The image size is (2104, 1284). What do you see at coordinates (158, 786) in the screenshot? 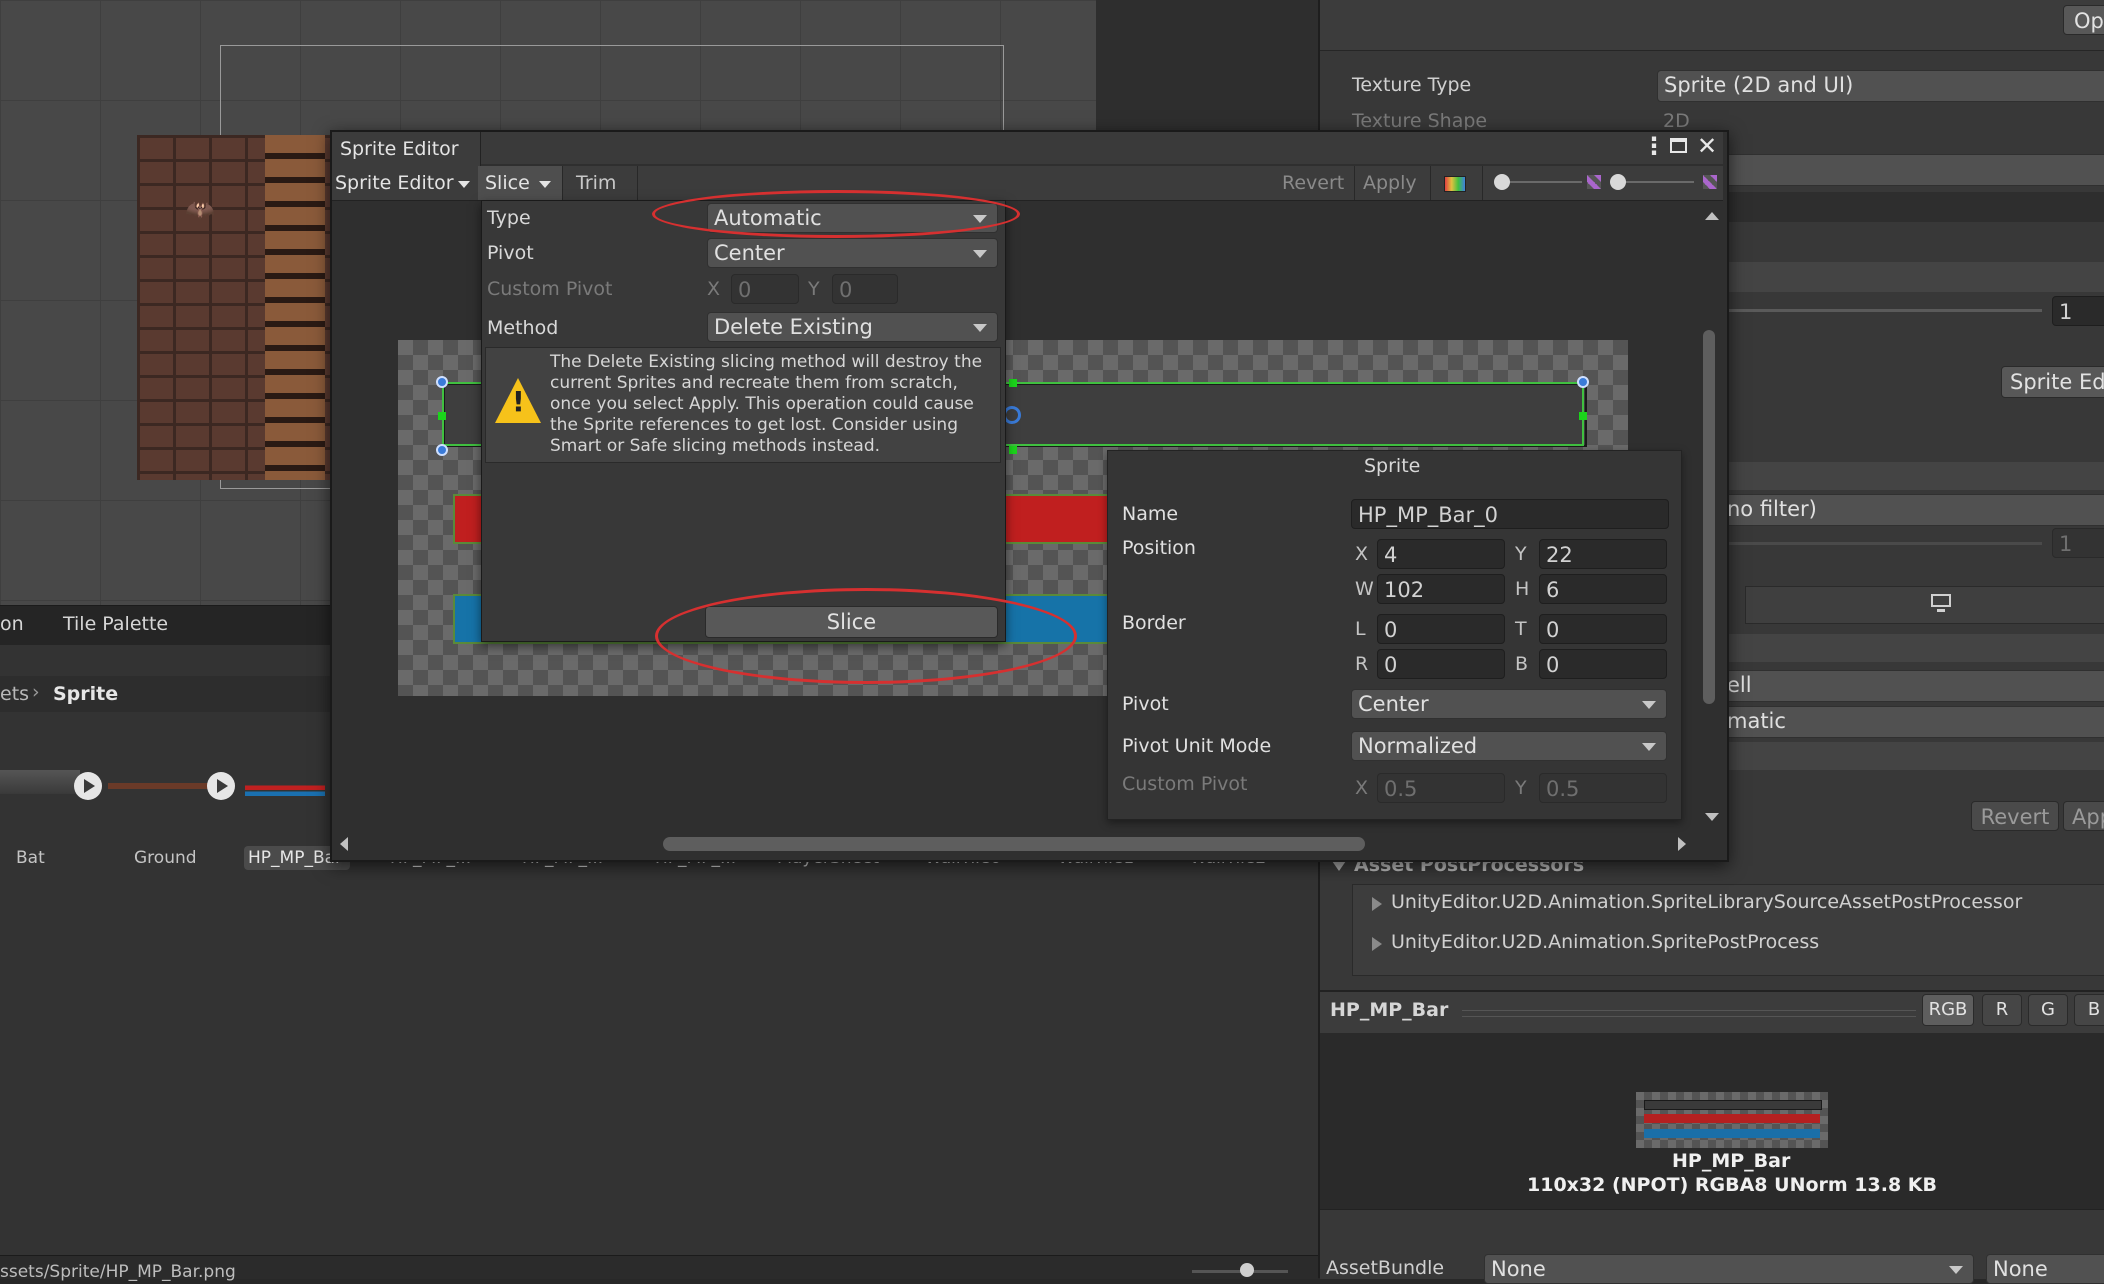
I see `ground-animation-thumb` at bounding box center [158, 786].